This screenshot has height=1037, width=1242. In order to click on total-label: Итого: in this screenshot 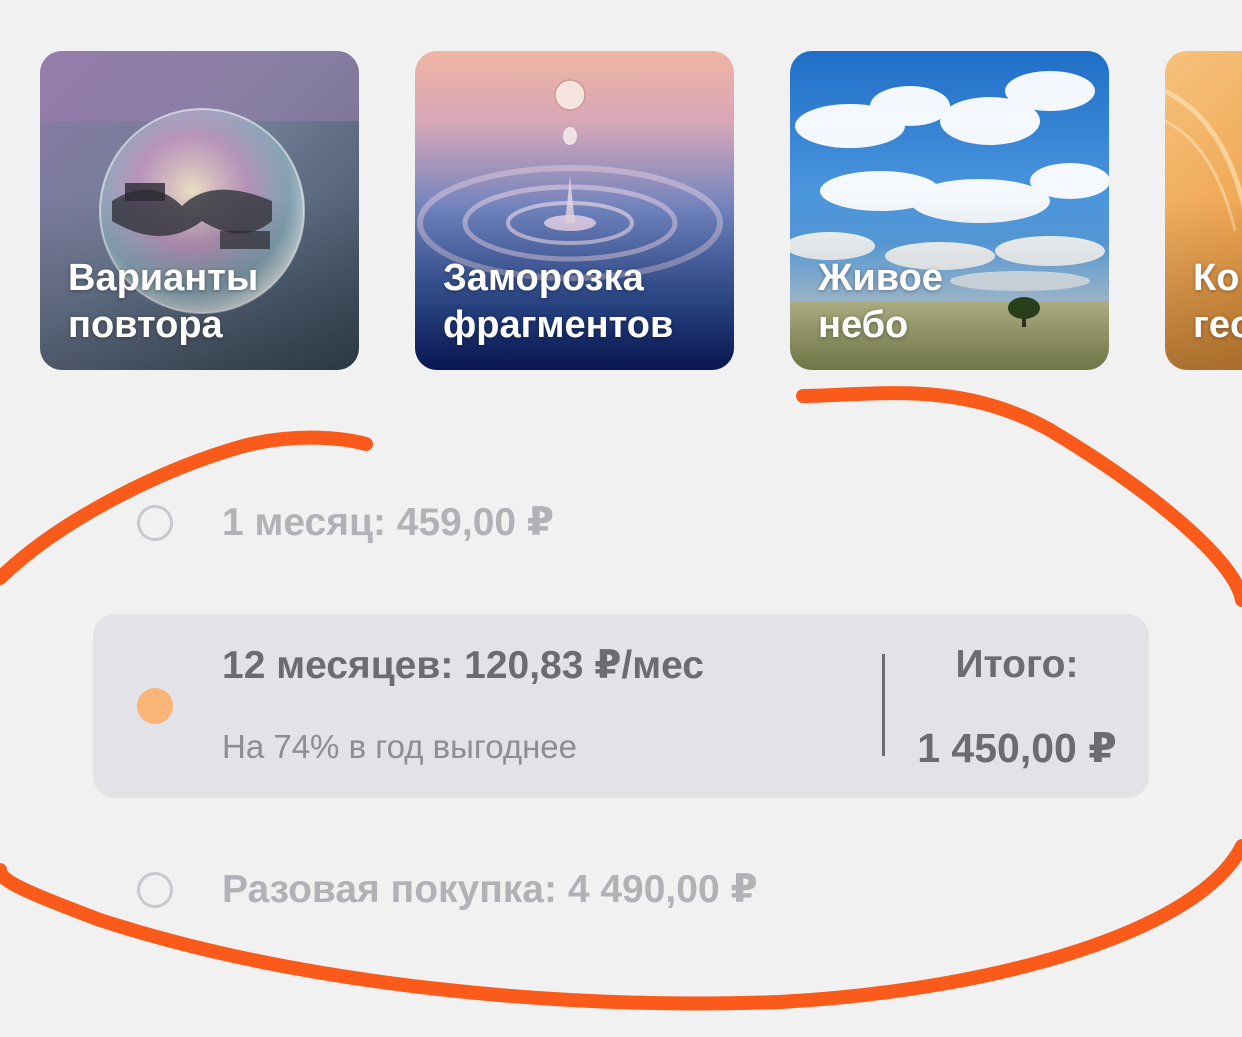, I will do `click(1017, 664)`.